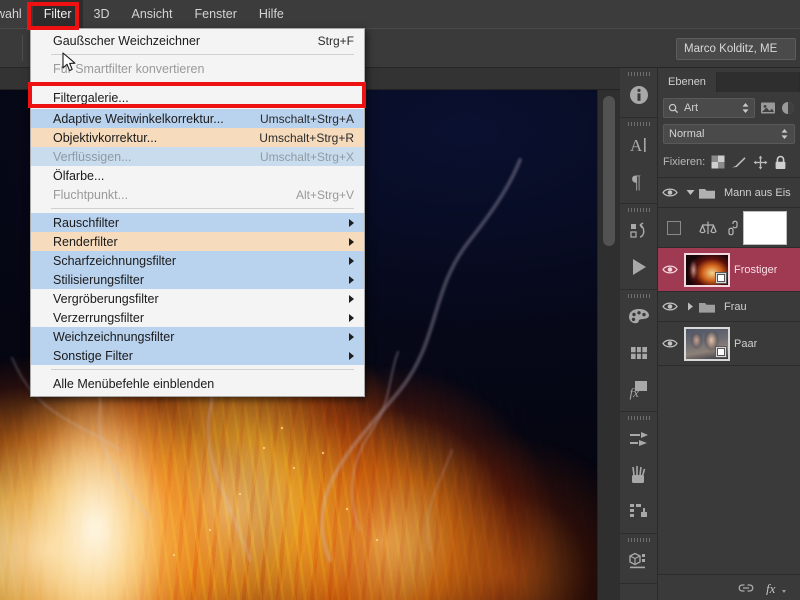 Image resolution: width=800 pixels, height=600 pixels. What do you see at coordinates (674, 227) in the screenshot?
I see `mask-checkbox` at bounding box center [674, 227].